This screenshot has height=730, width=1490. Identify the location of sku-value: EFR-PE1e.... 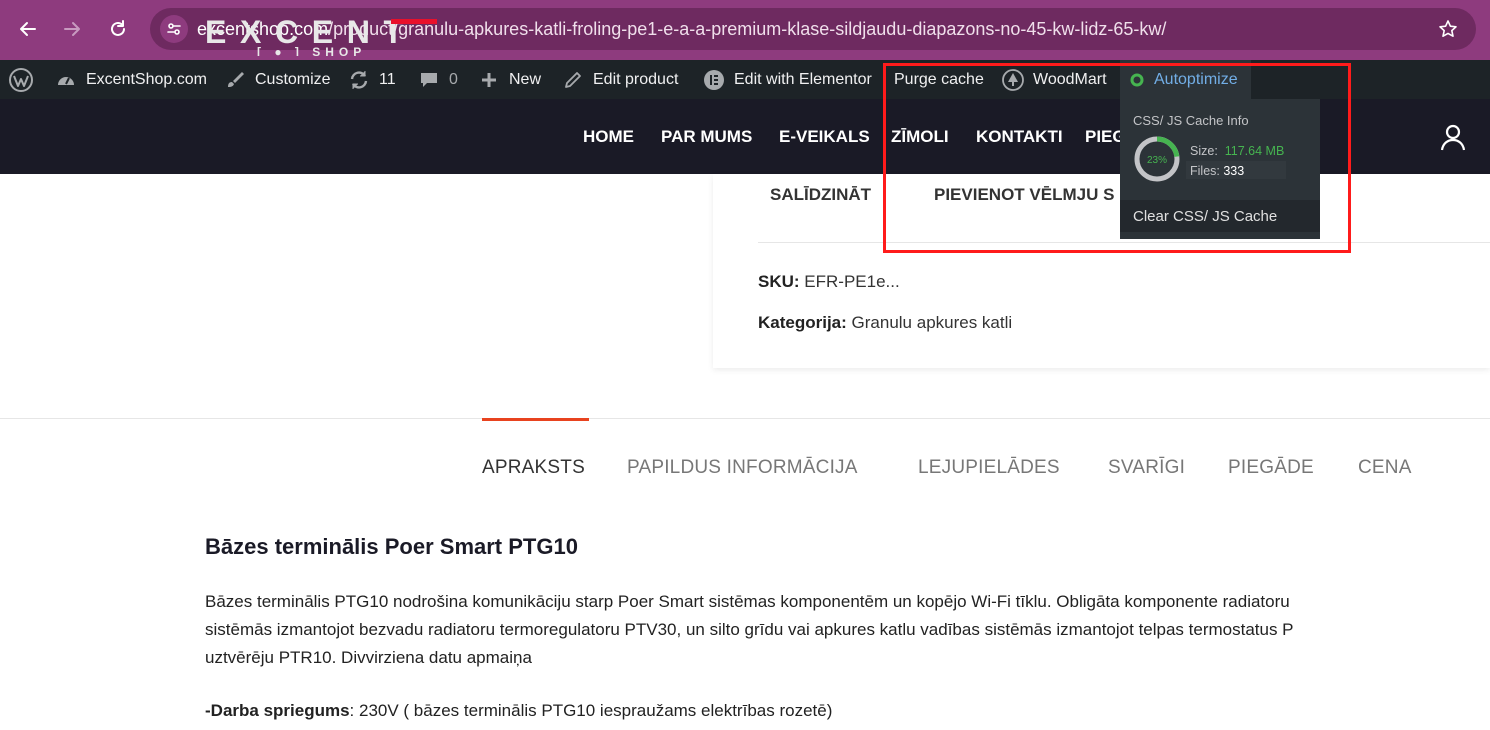
(852, 281).